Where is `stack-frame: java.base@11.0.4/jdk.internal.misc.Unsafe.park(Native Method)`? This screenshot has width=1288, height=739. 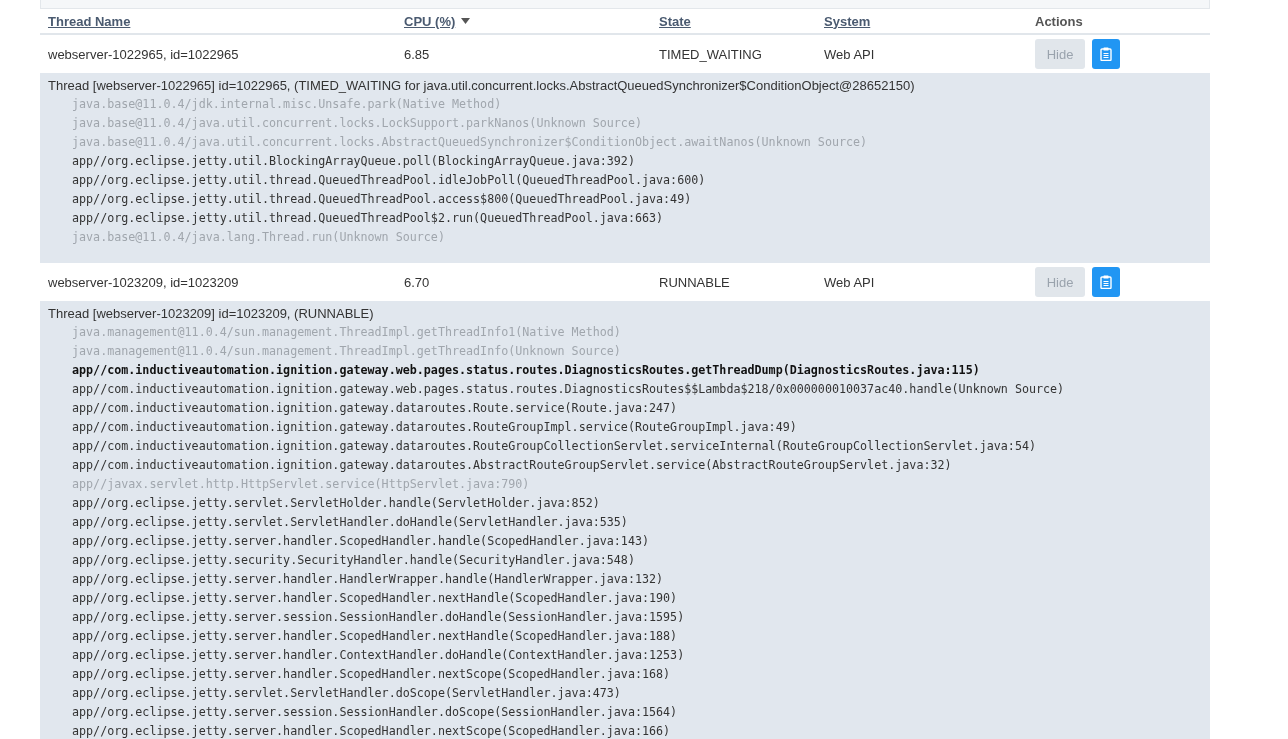 stack-frame: java.base@11.0.4/jdk.internal.misc.Unsafe.park(Native Method) is located at coordinates (275, 104).